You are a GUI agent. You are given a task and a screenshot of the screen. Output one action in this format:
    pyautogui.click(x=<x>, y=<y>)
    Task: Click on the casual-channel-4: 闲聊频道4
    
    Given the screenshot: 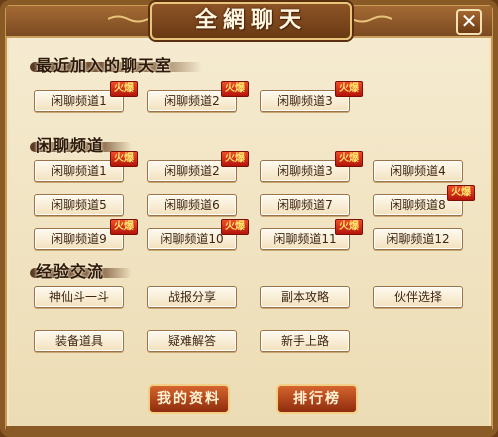 What is the action you would take?
    pyautogui.click(x=418, y=171)
    